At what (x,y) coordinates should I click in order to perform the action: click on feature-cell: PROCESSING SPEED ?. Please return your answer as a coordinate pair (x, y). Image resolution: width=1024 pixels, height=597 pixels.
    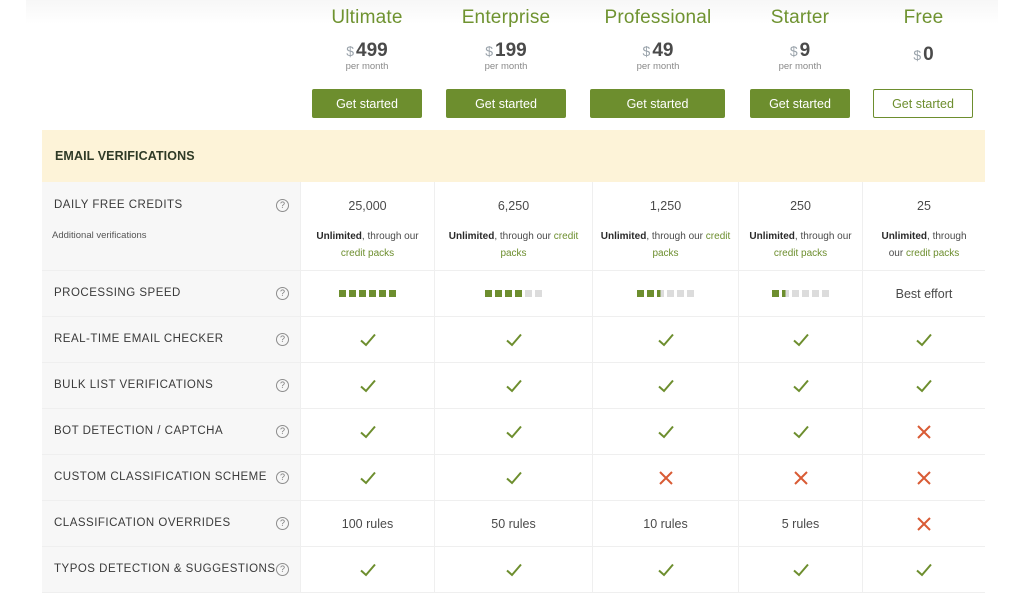
    Looking at the image, I should click on (171, 293).